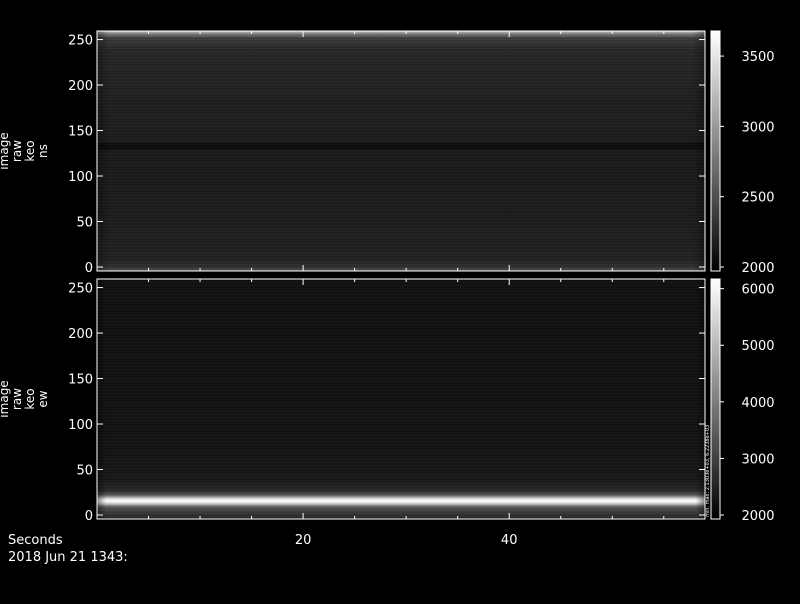  What do you see at coordinates (68, 557) in the screenshot?
I see `timestamp-label: 2018 Jun 21 1343:` at bounding box center [68, 557].